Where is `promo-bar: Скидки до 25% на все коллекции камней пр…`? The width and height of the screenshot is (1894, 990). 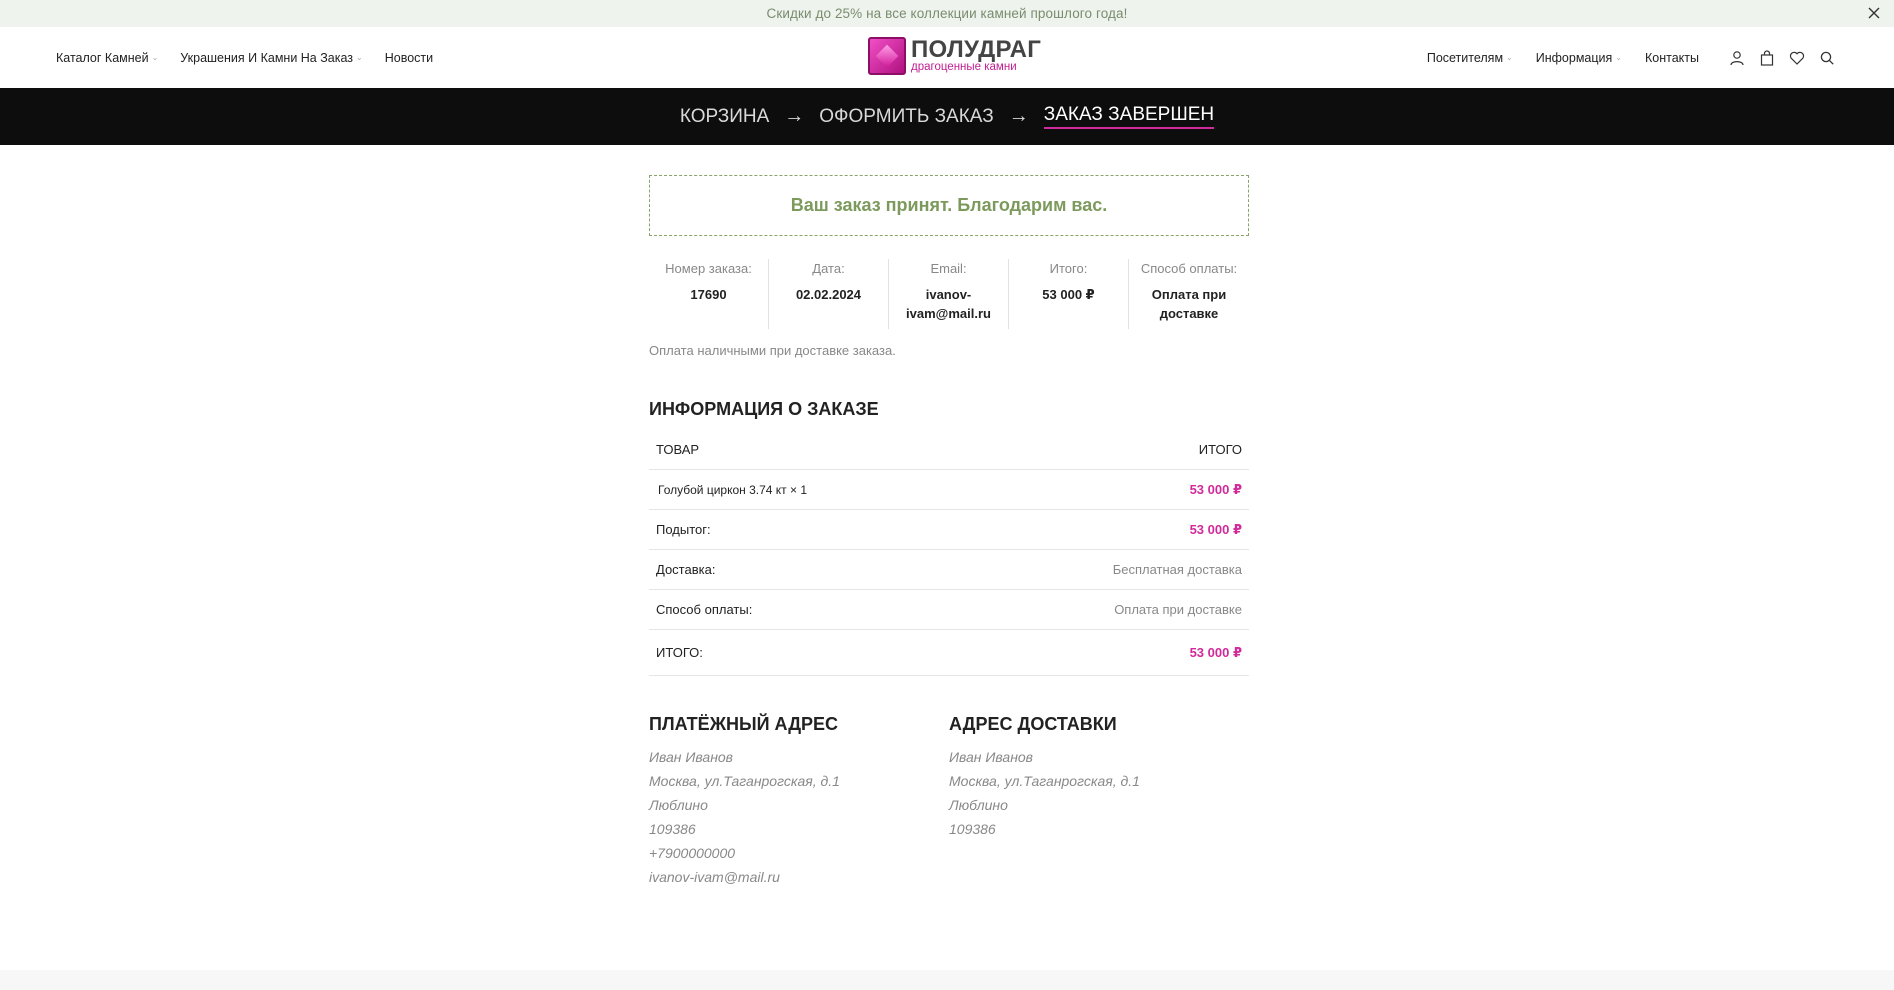 promo-bar: Скидки до 25% на все коллекции камней пр… is located at coordinates (947, 13).